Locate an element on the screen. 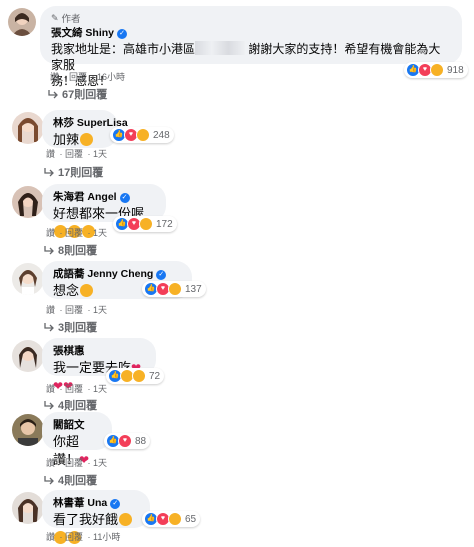 Image resolution: width=474 pixels, height=547 pixels. reaction-summary: 👍 ♥ 248 is located at coordinates (142, 135).